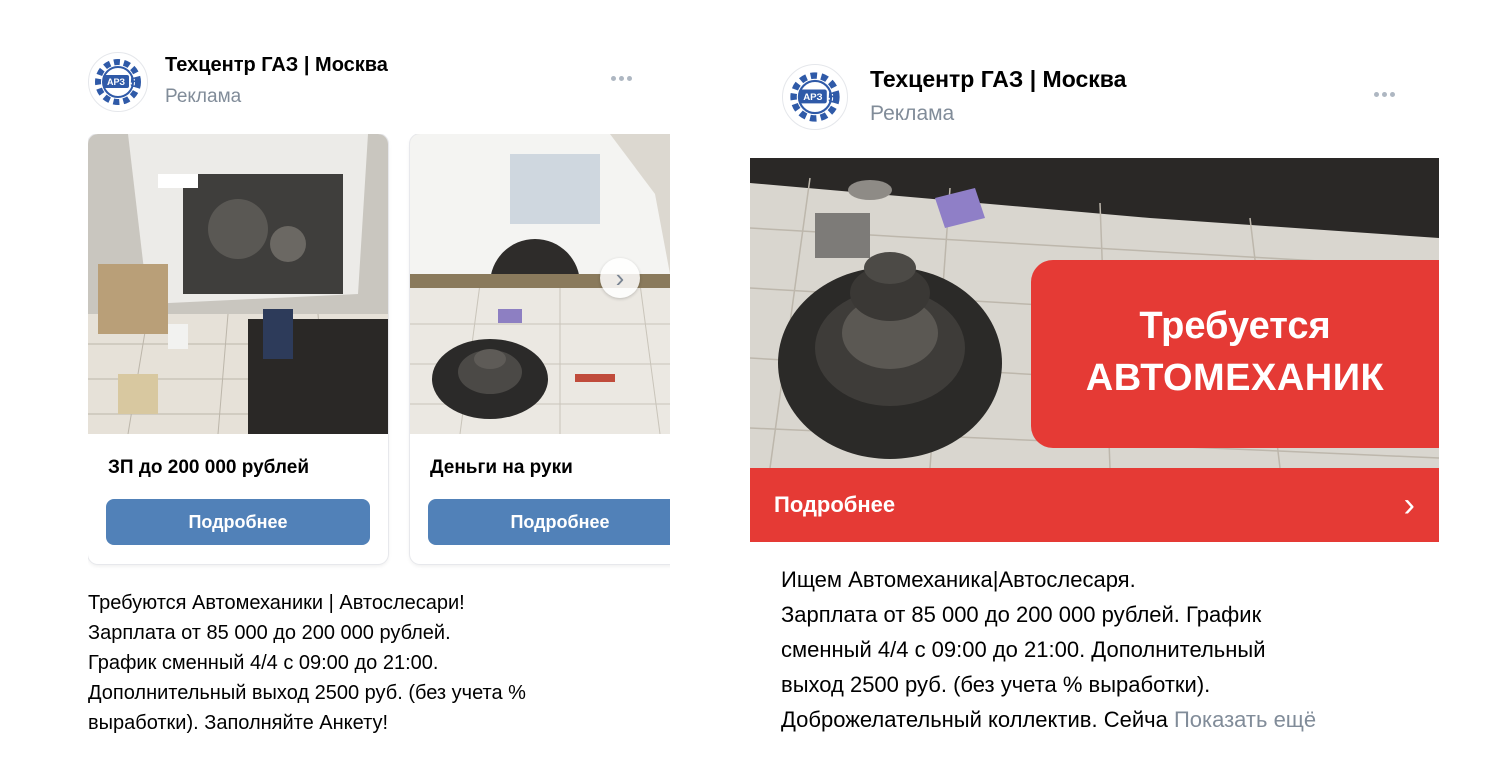 The width and height of the screenshot is (1500, 784). Describe the element at coordinates (835, 504) in the screenshot. I see `cta-label: Подробнее` at that location.